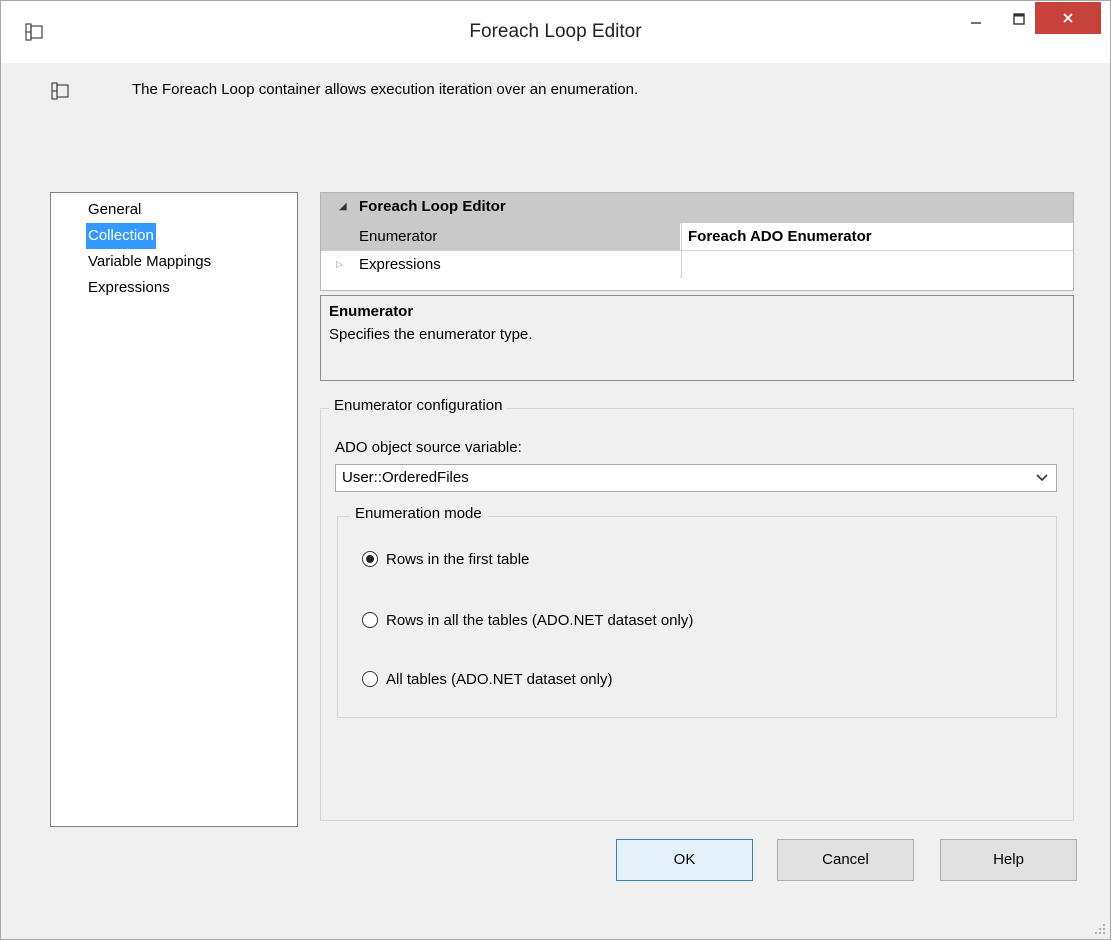 Image resolution: width=1111 pixels, height=940 pixels. What do you see at coordinates (976, 19) in the screenshot?
I see `minimize-button` at bounding box center [976, 19].